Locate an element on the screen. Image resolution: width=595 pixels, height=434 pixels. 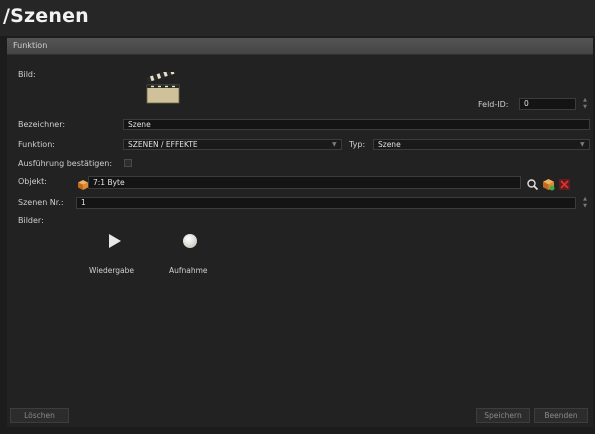
bilder-item-label: Wiedergabe is located at coordinates (112, 270).